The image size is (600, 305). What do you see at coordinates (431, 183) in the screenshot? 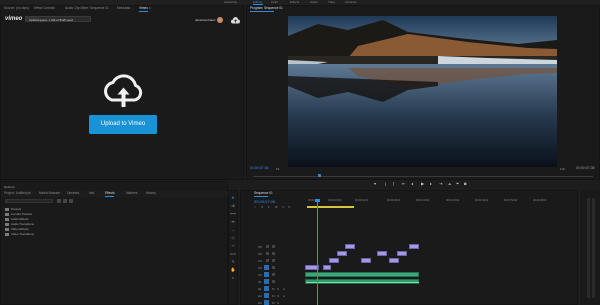
I see `step-forward-icon: ▸` at bounding box center [431, 183].